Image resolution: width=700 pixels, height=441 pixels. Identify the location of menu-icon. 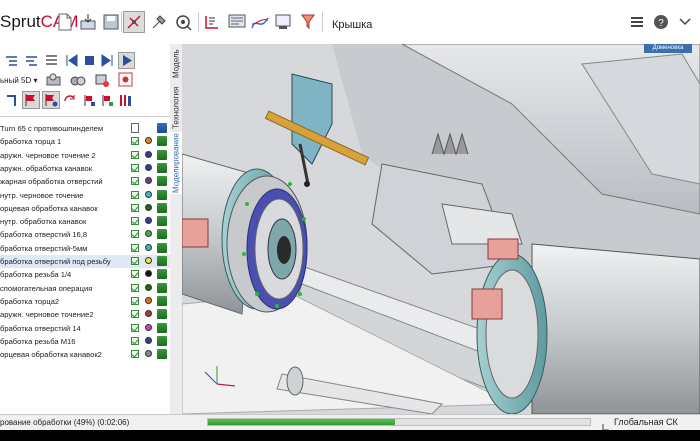
(637, 22).